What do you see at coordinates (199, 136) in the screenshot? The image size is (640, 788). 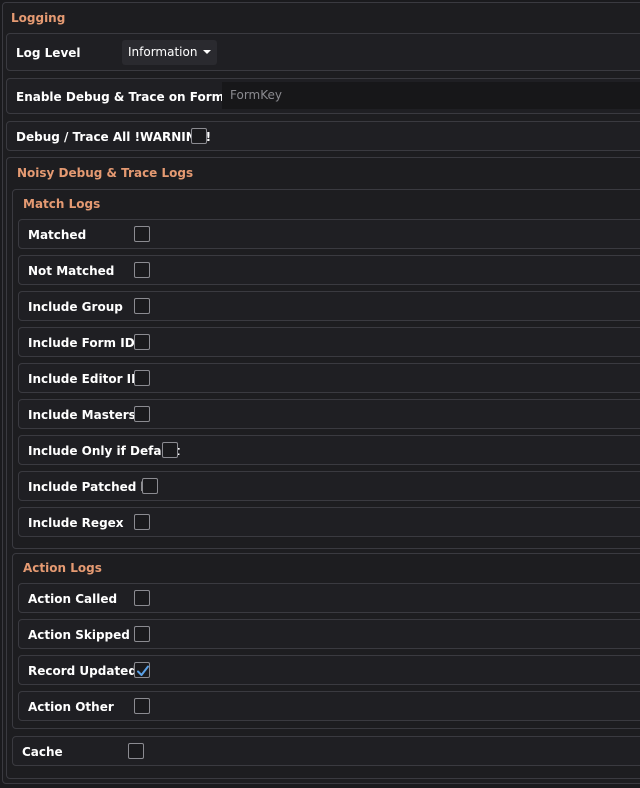 I see `debug-all-checkbox` at bounding box center [199, 136].